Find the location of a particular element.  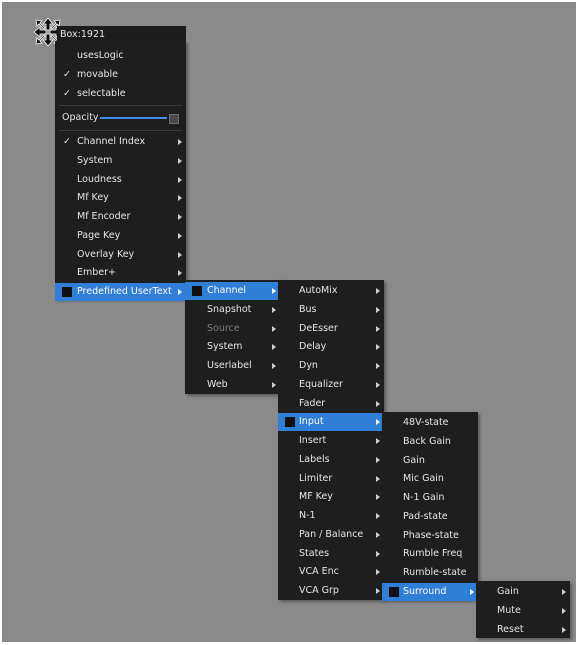

menu-item-vca-grp: VCA Grp is located at coordinates (331, 591).